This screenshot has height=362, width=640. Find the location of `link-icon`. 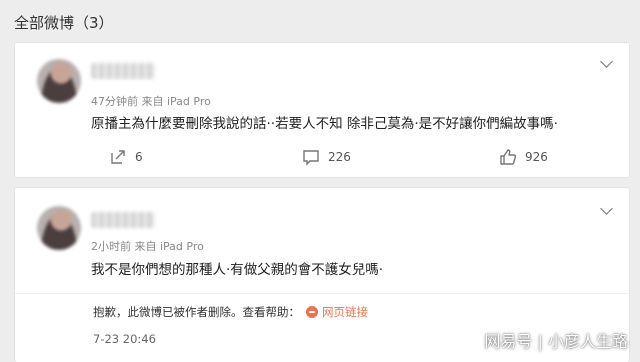

link-icon is located at coordinates (312, 312).